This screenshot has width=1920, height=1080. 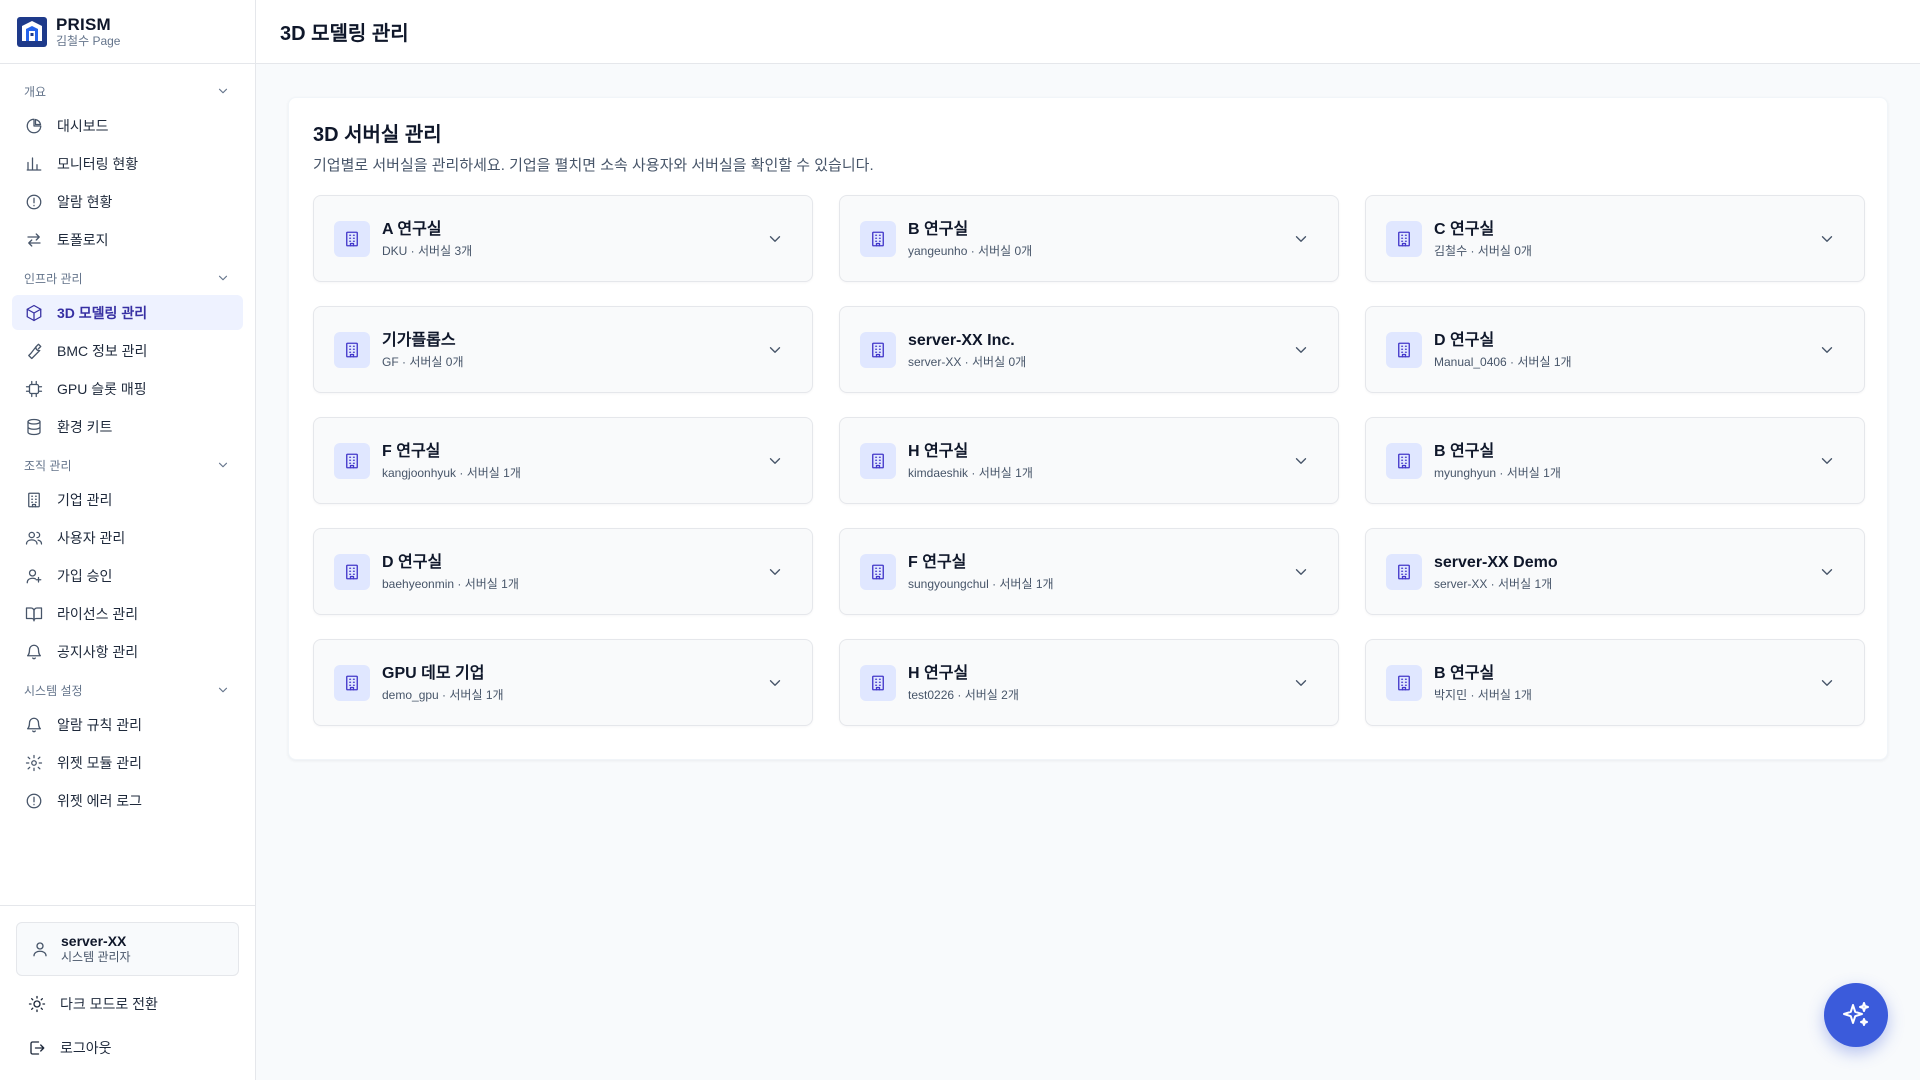 What do you see at coordinates (563, 571) in the screenshot?
I see `company-card: D 연구실 baehyeonmin · 서버실 1개` at bounding box center [563, 571].